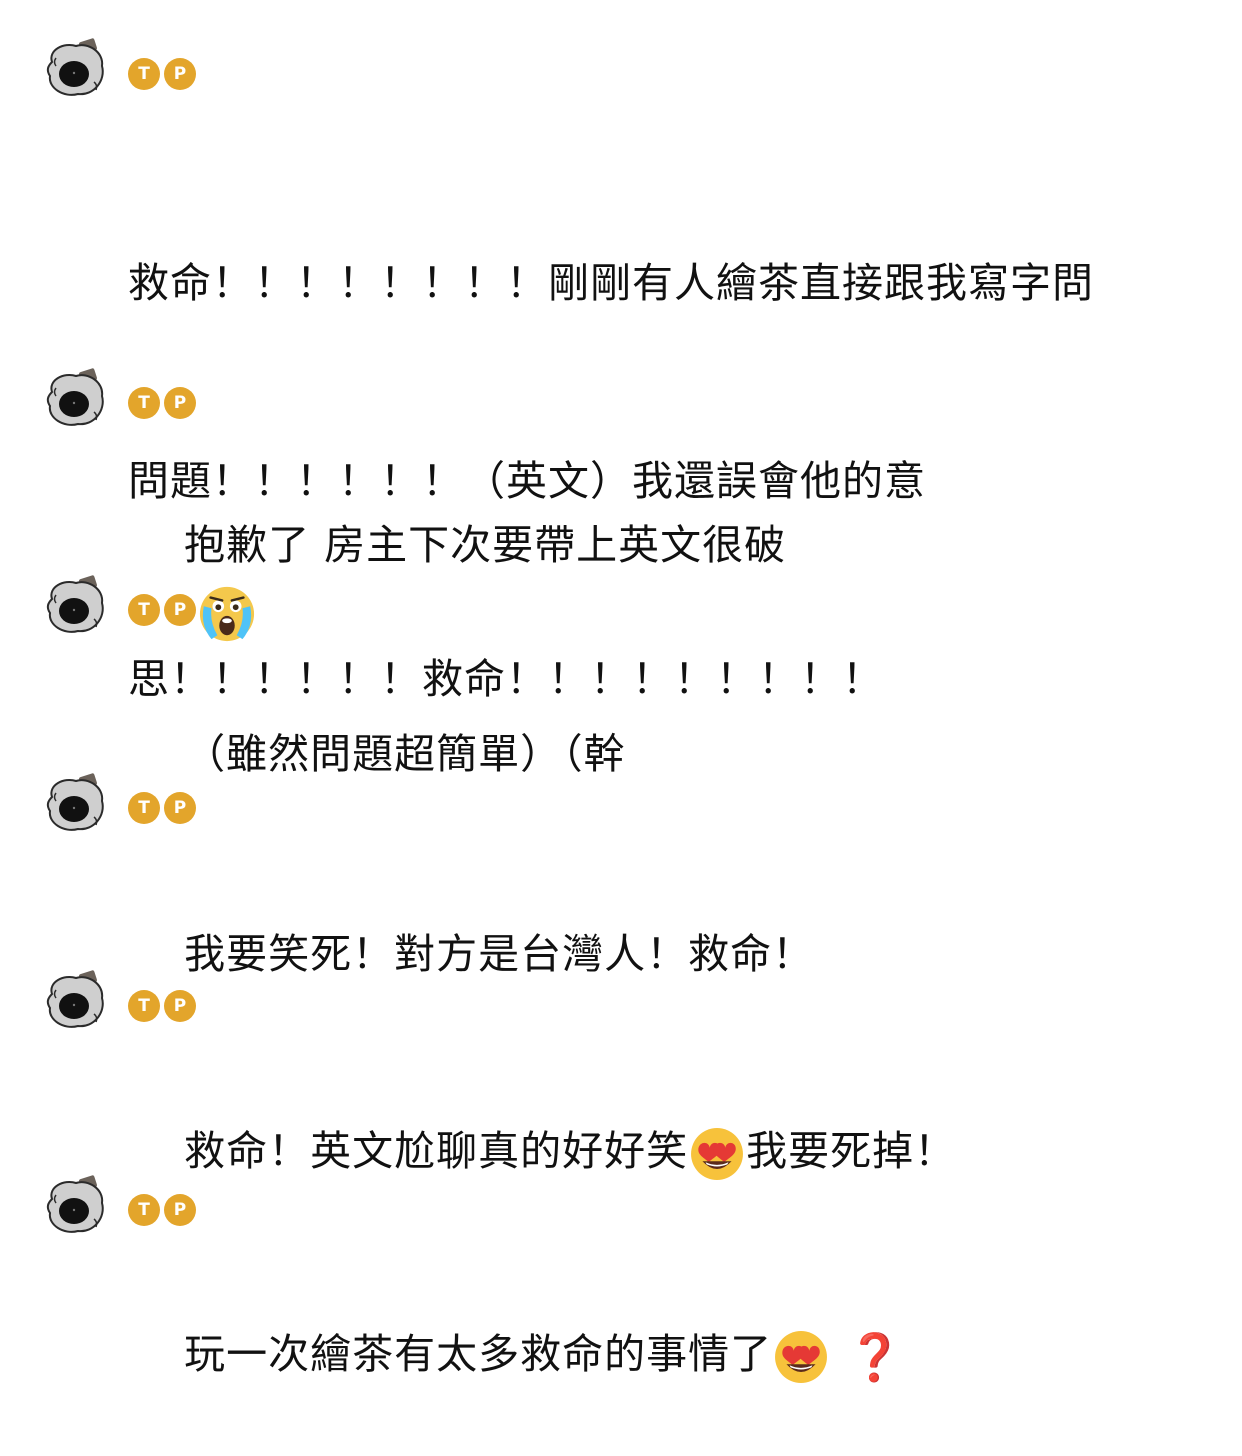  What do you see at coordinates (227, 614) in the screenshot?
I see `loudly-crying-face-icon` at bounding box center [227, 614].